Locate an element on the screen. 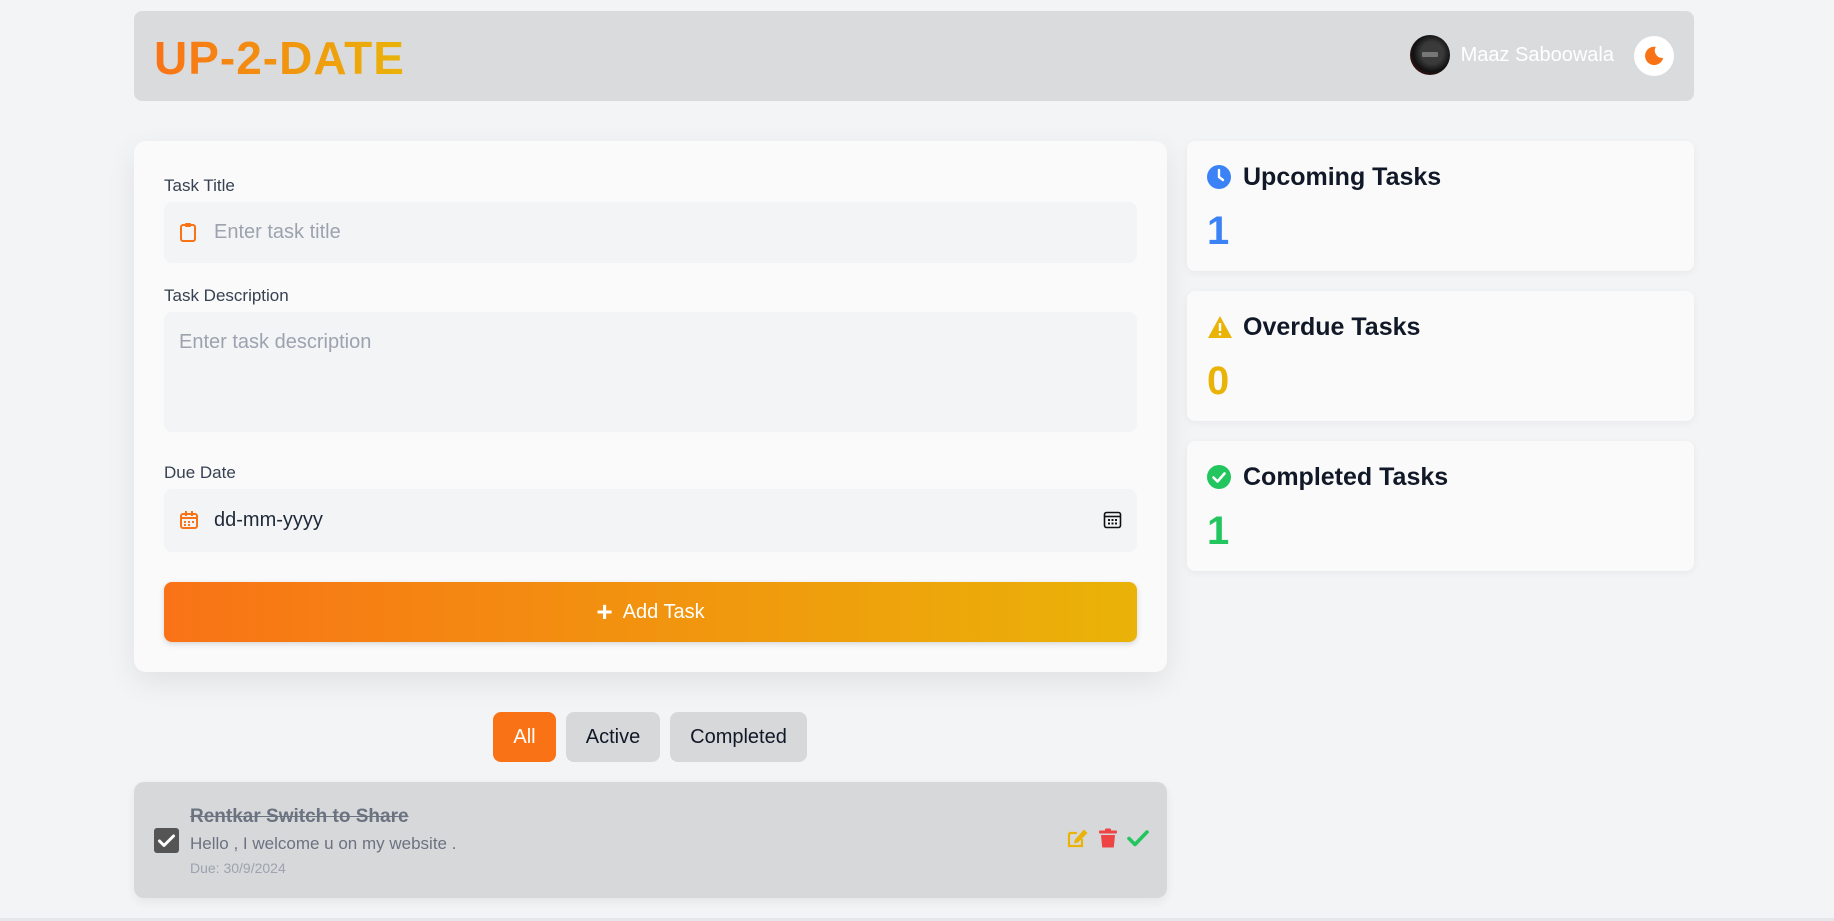  task-complete-checkbox is located at coordinates (166, 840).